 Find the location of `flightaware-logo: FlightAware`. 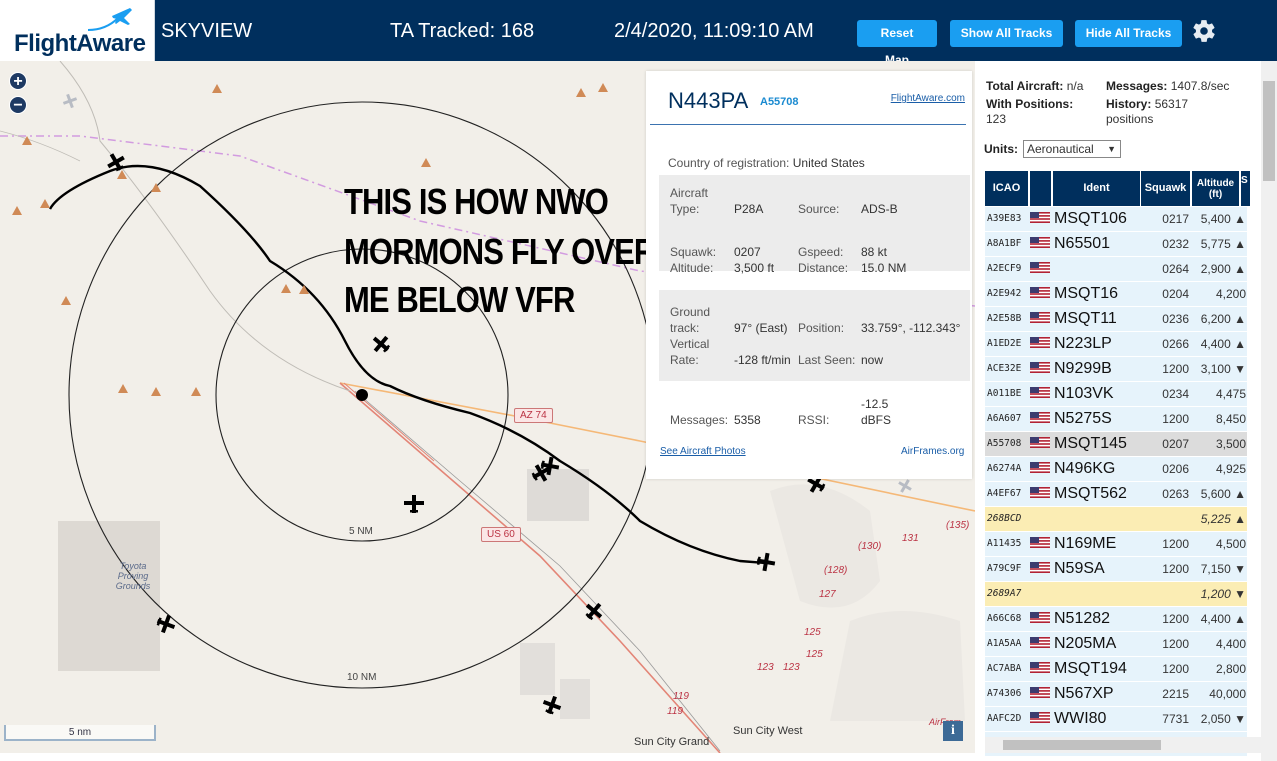

flightaware-logo: FlightAware is located at coordinates (77, 30).